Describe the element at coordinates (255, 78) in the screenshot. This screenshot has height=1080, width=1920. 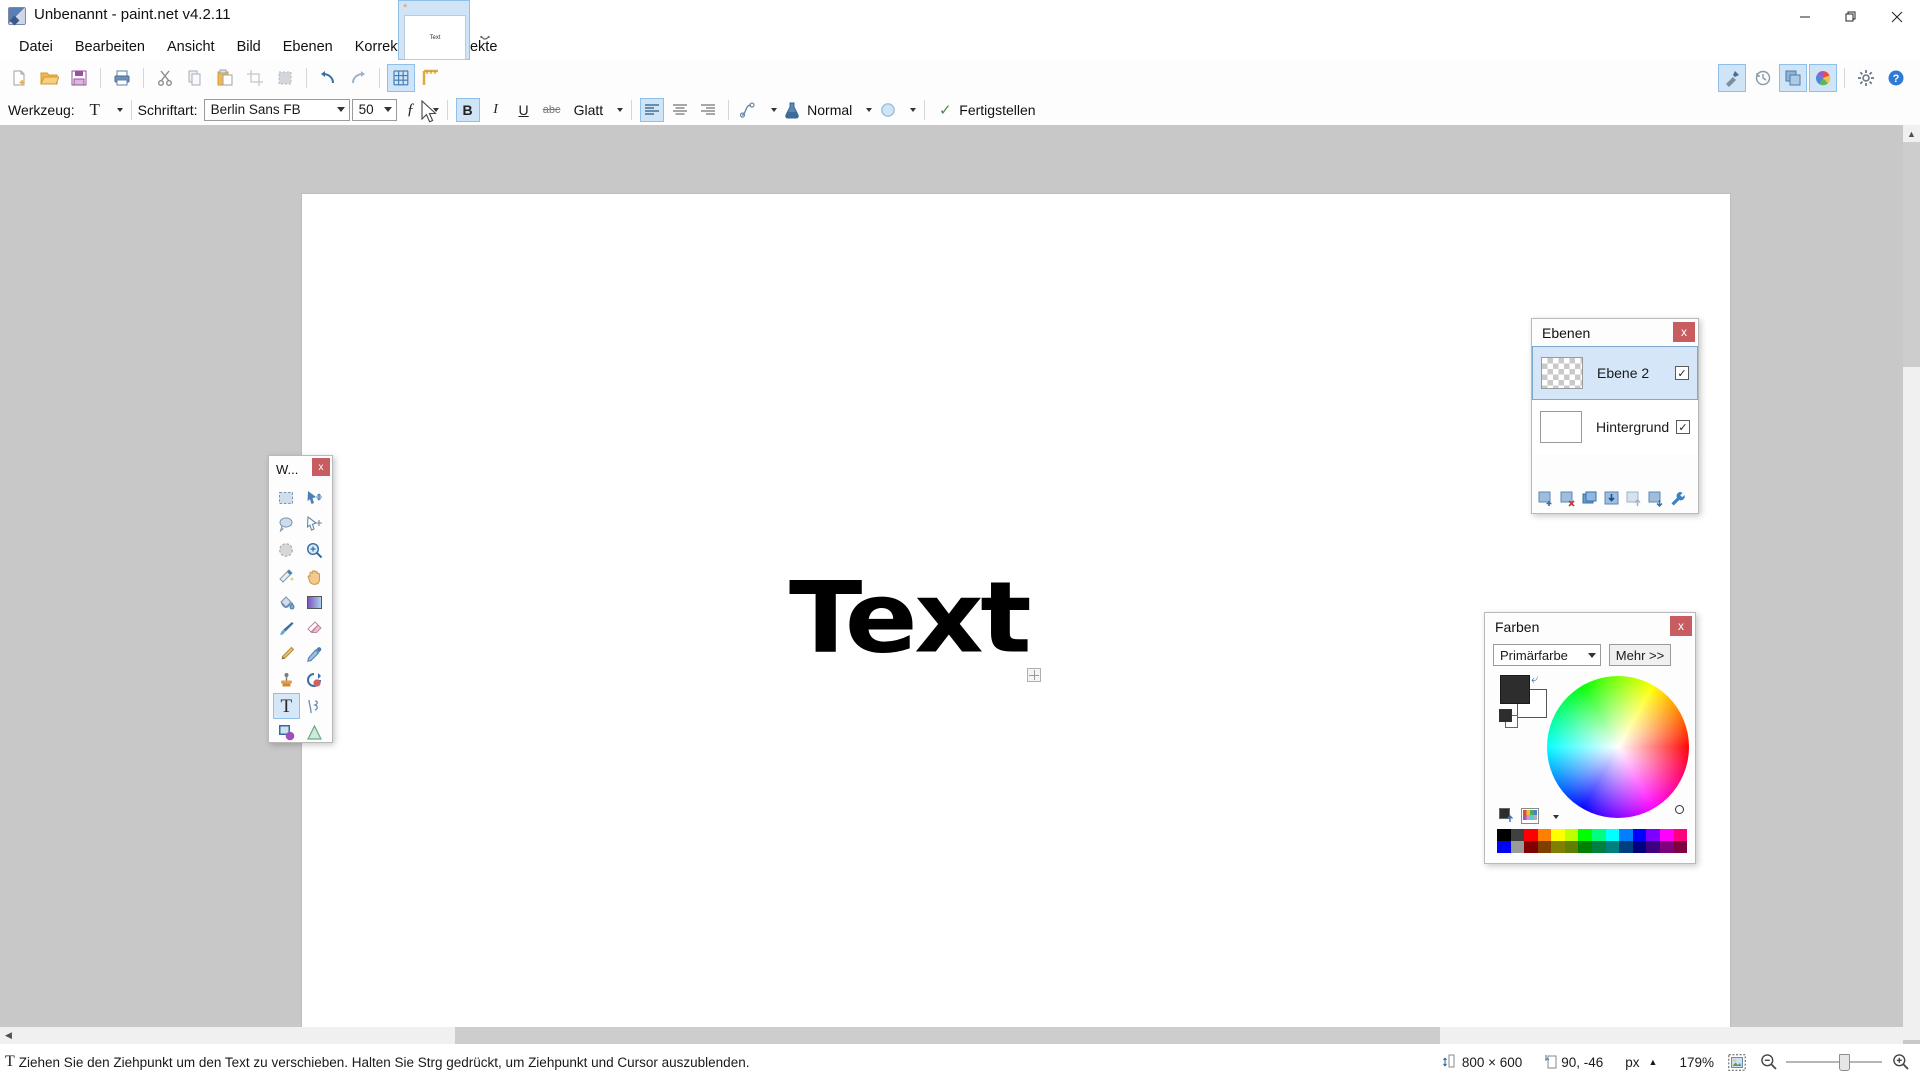
I see `crop-to-selection-icon` at that location.